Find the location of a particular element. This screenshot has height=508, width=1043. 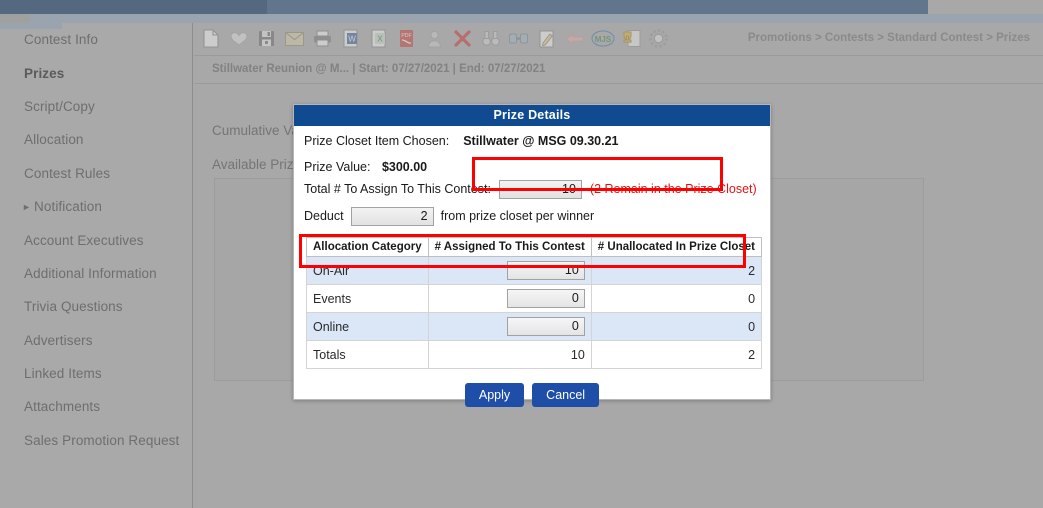

sidebar-item-linked-items: Linked Items is located at coordinates (96, 373).